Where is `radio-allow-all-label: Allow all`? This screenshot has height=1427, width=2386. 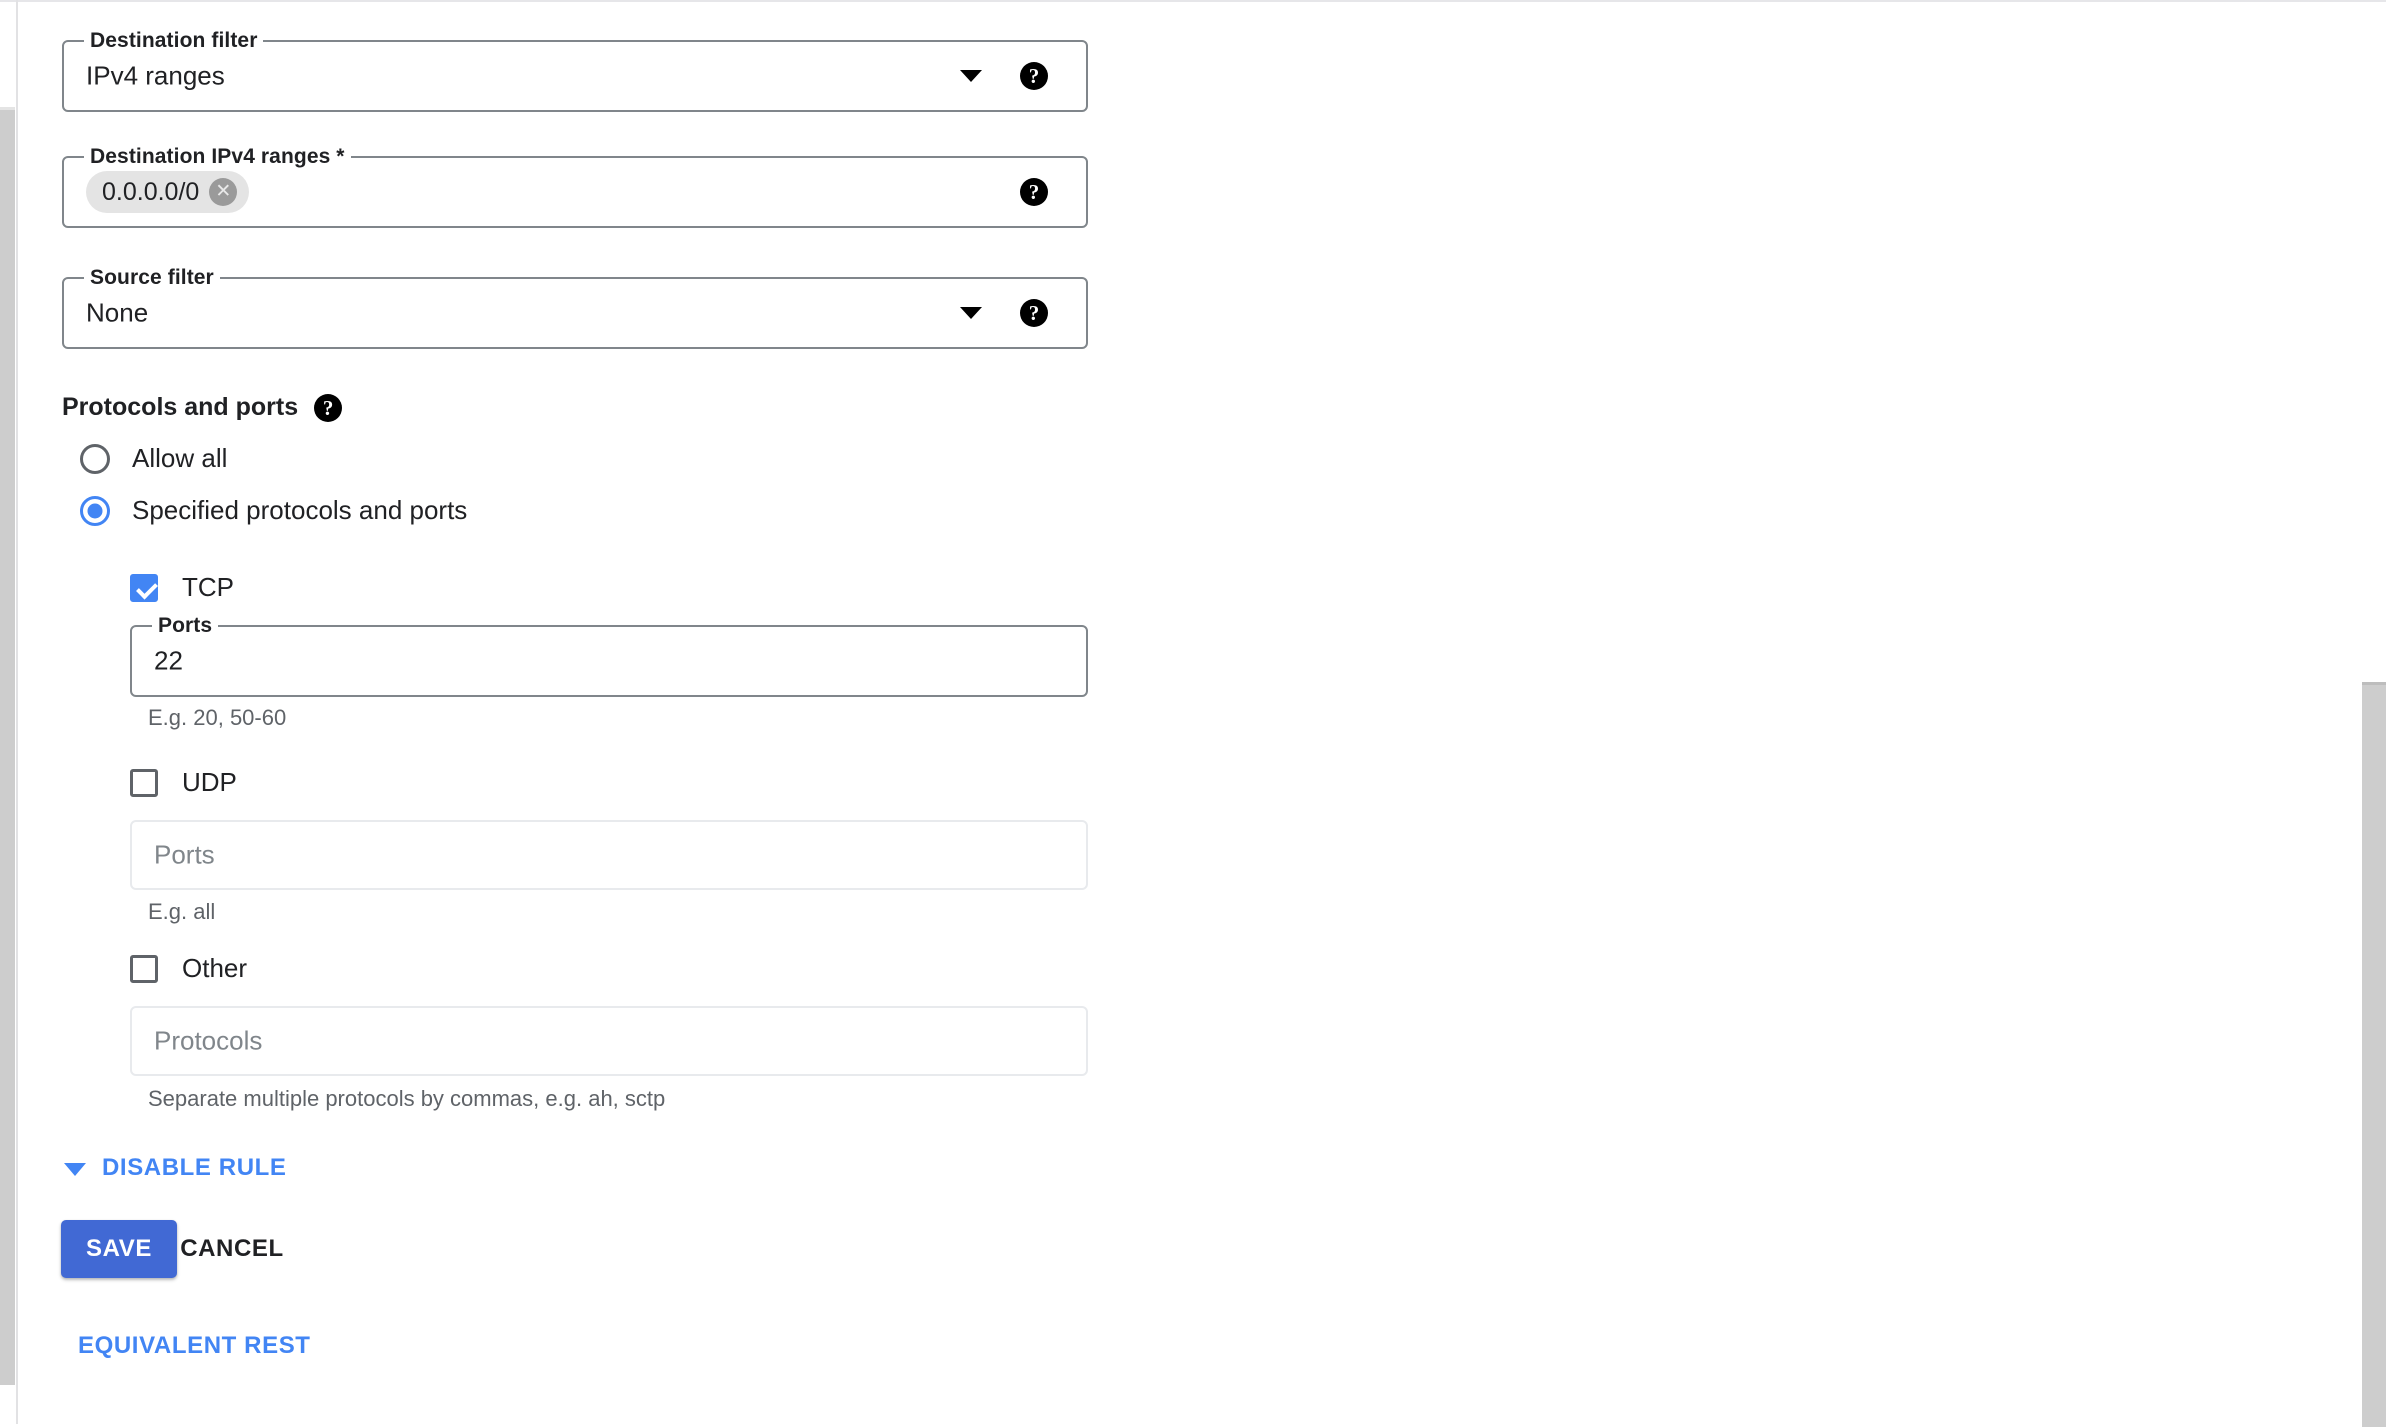
radio-allow-all-label: Allow all is located at coordinates (180, 458).